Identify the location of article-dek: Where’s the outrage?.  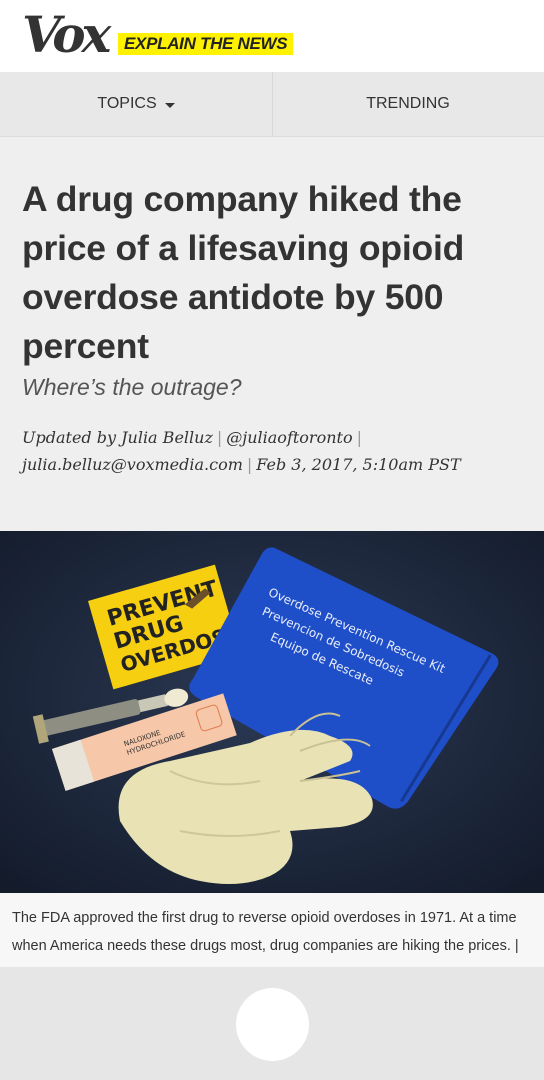
(132, 387).